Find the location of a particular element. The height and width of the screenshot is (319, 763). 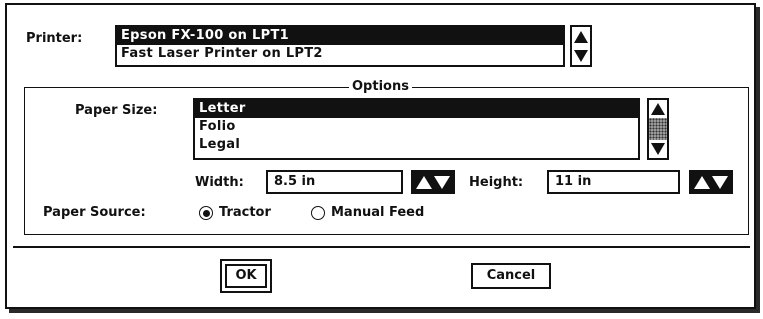

paper-size-listbox: Letter Folio Legal is located at coordinates (416, 129).